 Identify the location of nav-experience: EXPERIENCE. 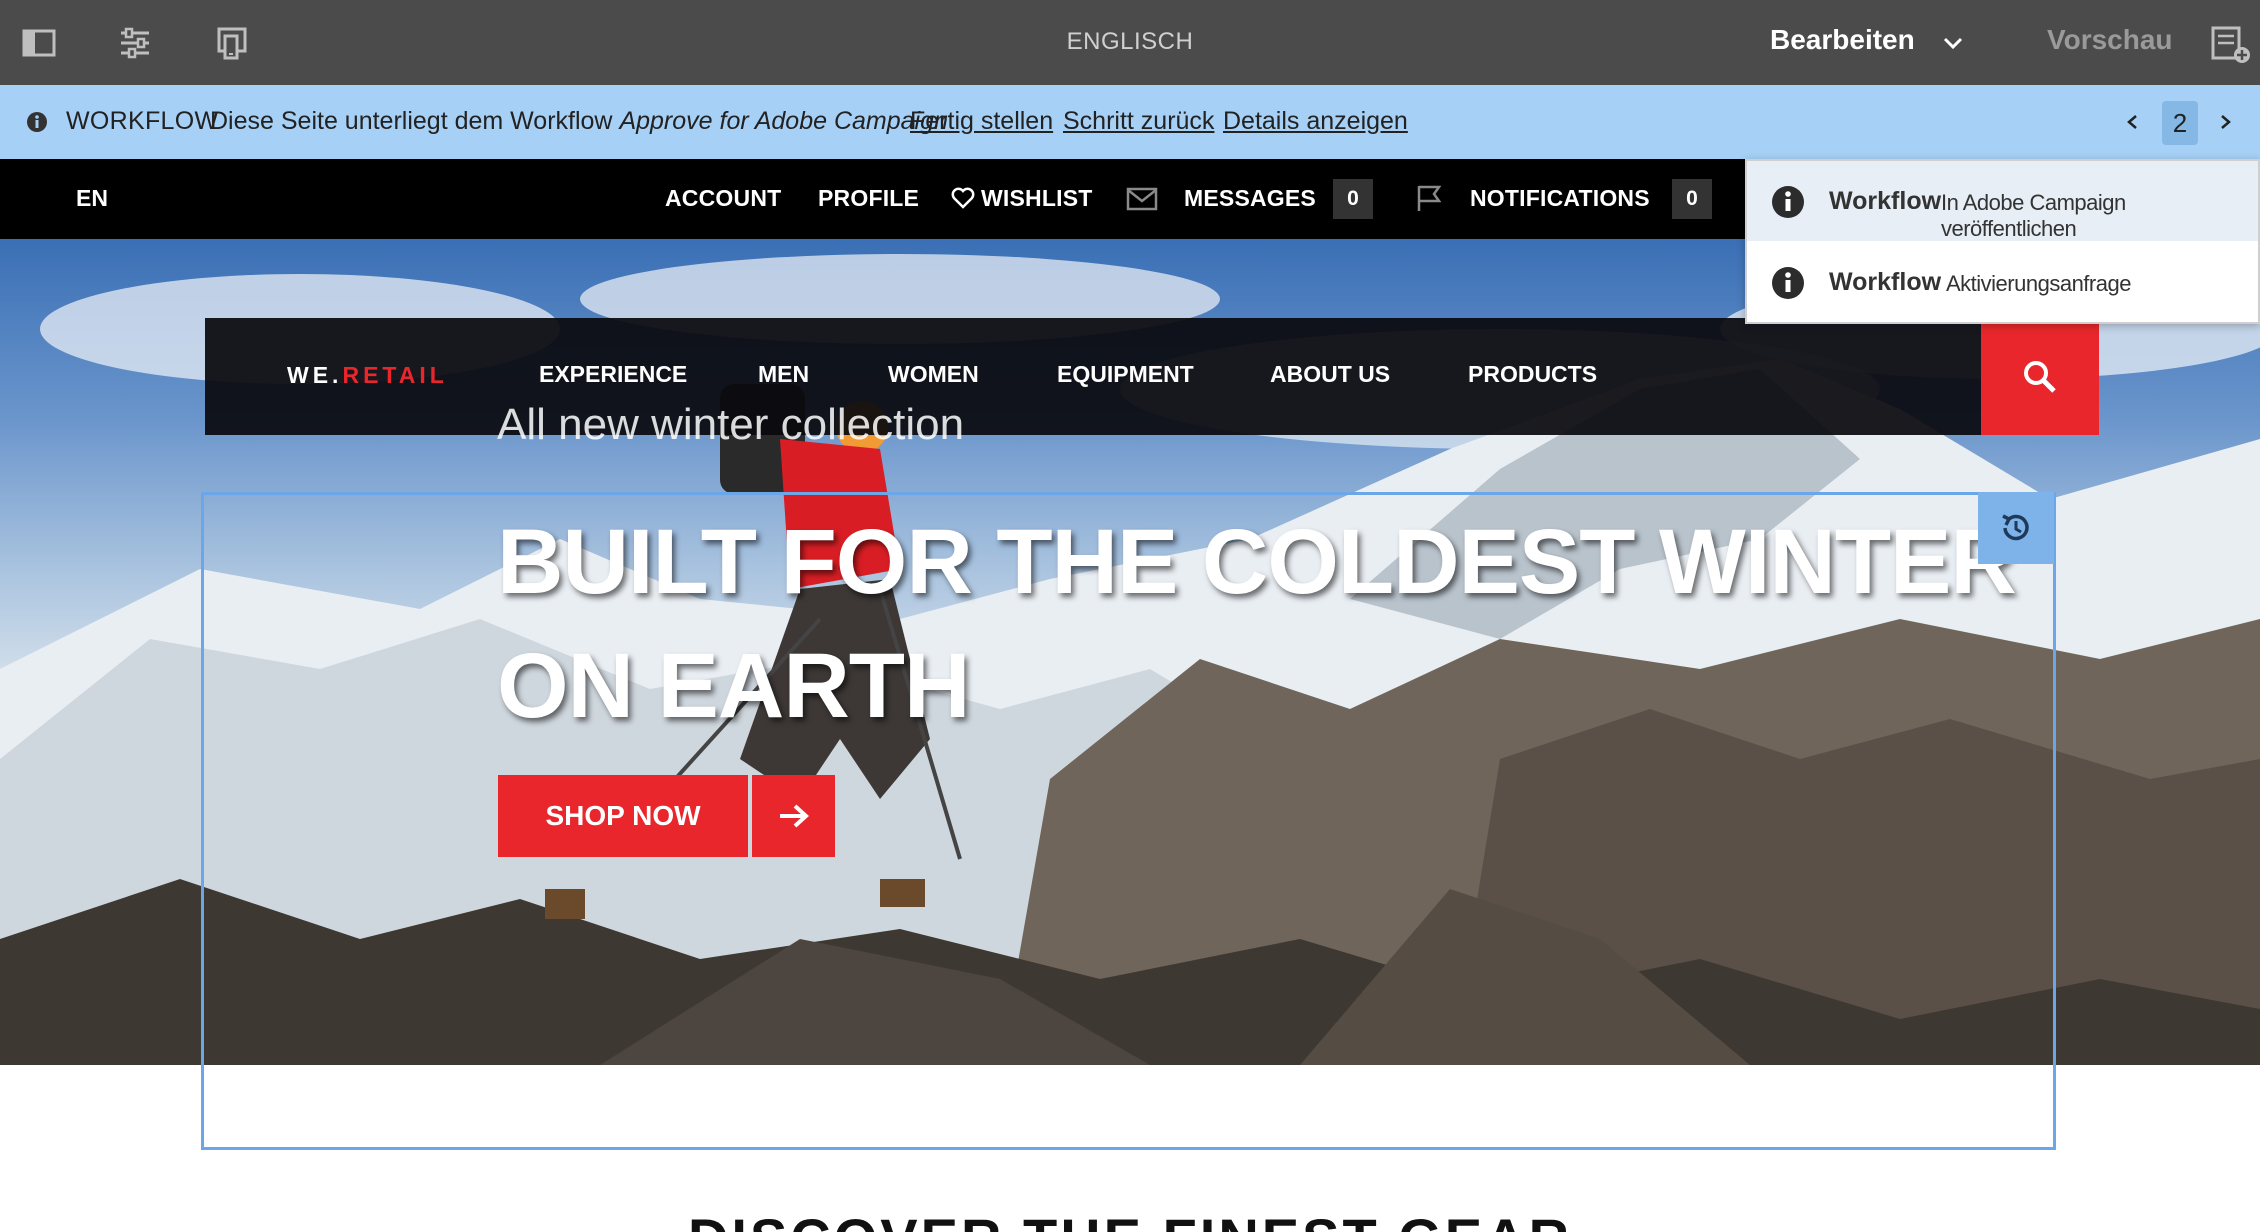
(613, 374).